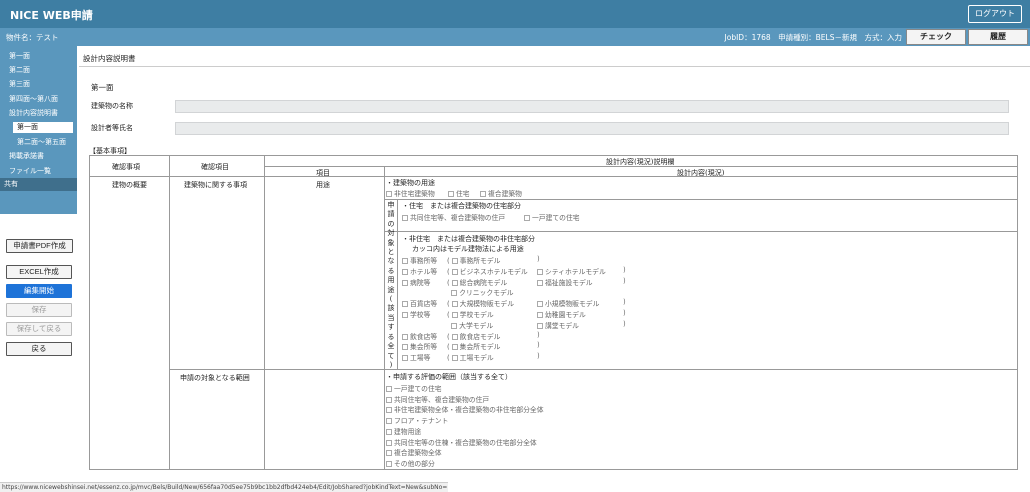  Describe the element at coordinates (468, 239) in the screenshot. I see `nonres-title: ・非住宅 または複合建築物の非住宅部分` at that location.